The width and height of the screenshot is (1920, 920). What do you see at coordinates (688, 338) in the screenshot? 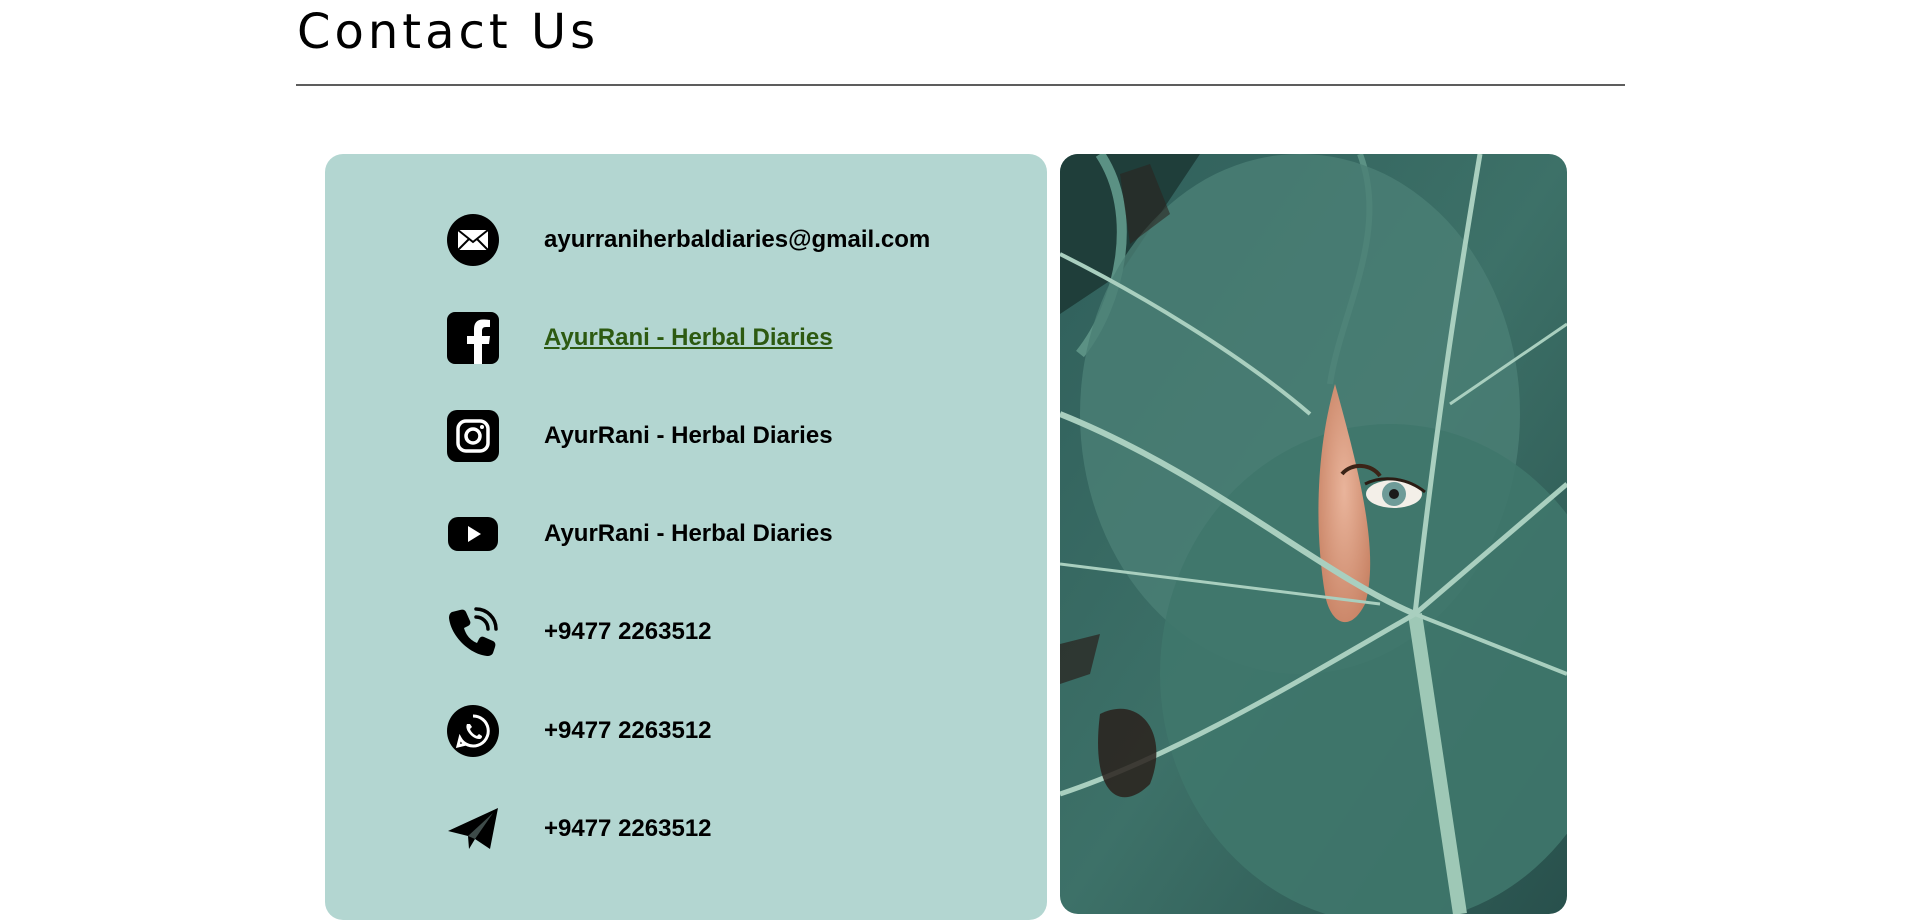
I see `contact-facebook-link: AyurRani - Herbal Diaries` at bounding box center [688, 338].